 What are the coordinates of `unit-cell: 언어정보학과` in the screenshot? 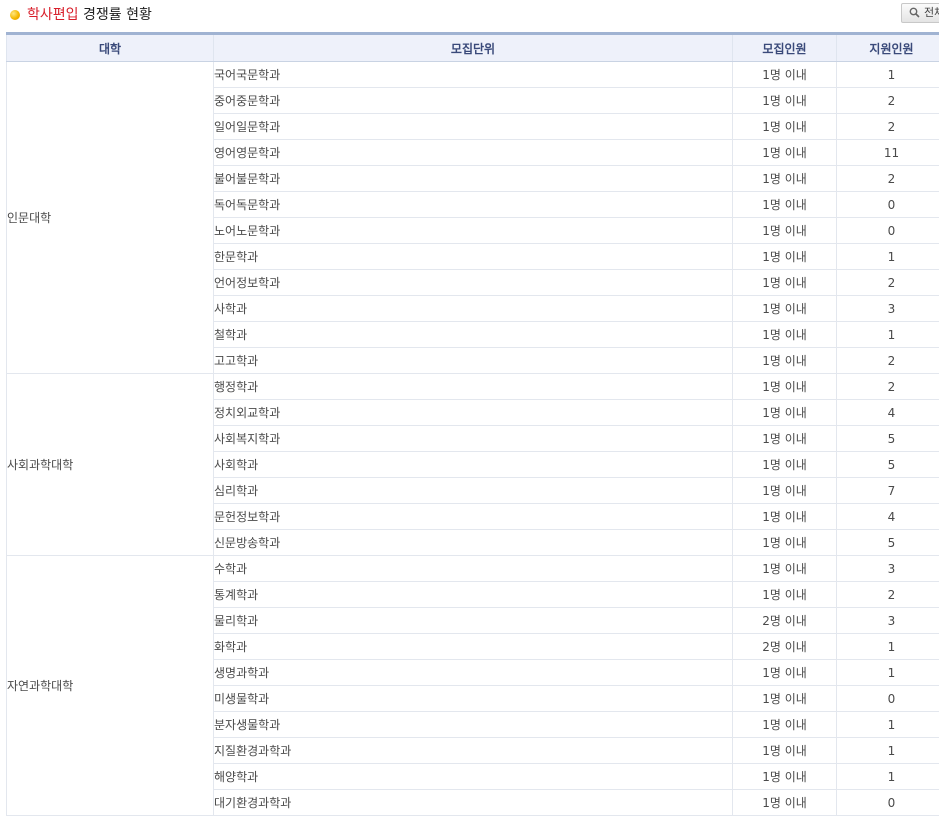 It's located at (473, 282).